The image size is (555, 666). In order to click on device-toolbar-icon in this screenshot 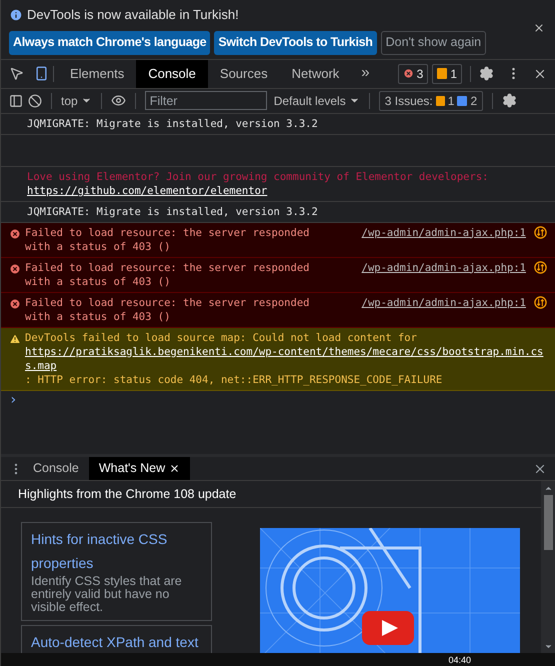, I will do `click(41, 73)`.